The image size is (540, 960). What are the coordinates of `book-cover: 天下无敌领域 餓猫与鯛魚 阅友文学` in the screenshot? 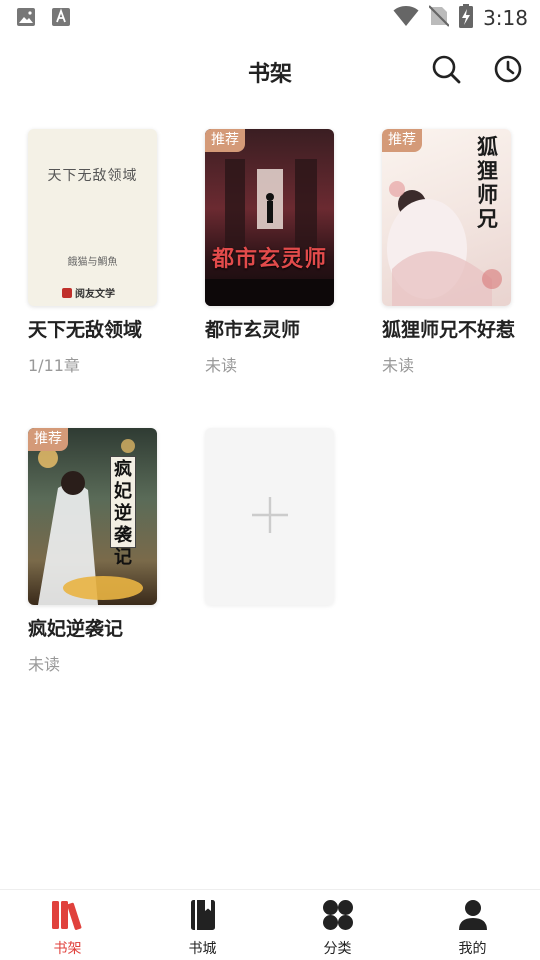 It's located at (92, 217).